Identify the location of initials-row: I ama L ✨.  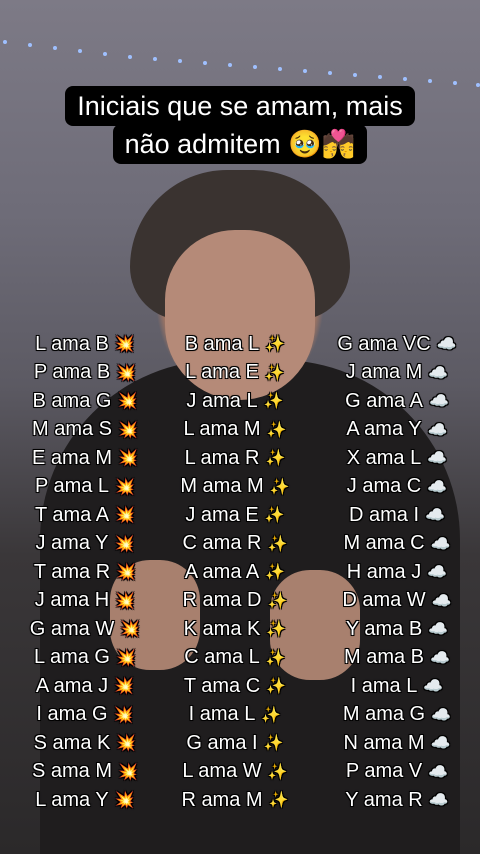
(235, 715).